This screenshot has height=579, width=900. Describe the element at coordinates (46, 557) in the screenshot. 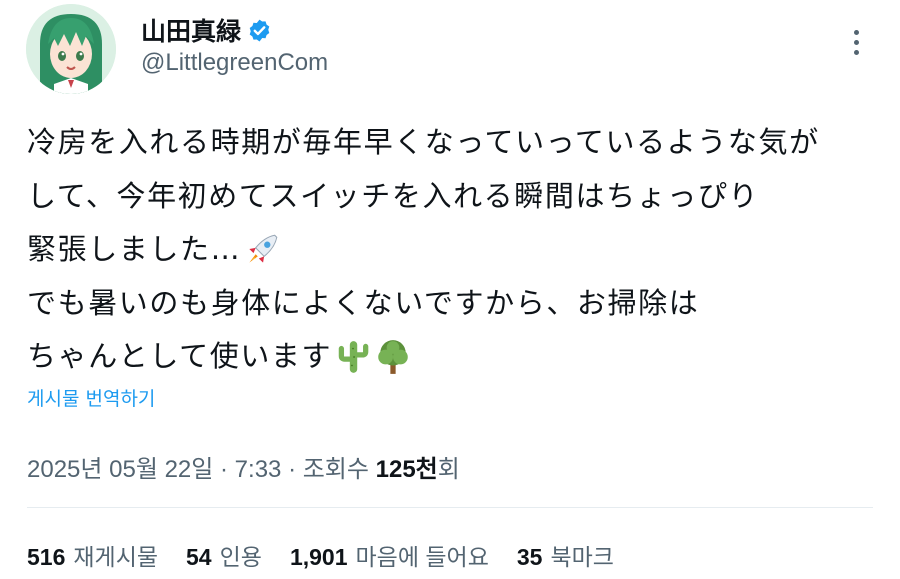

I see `reposts-count: 516` at that location.